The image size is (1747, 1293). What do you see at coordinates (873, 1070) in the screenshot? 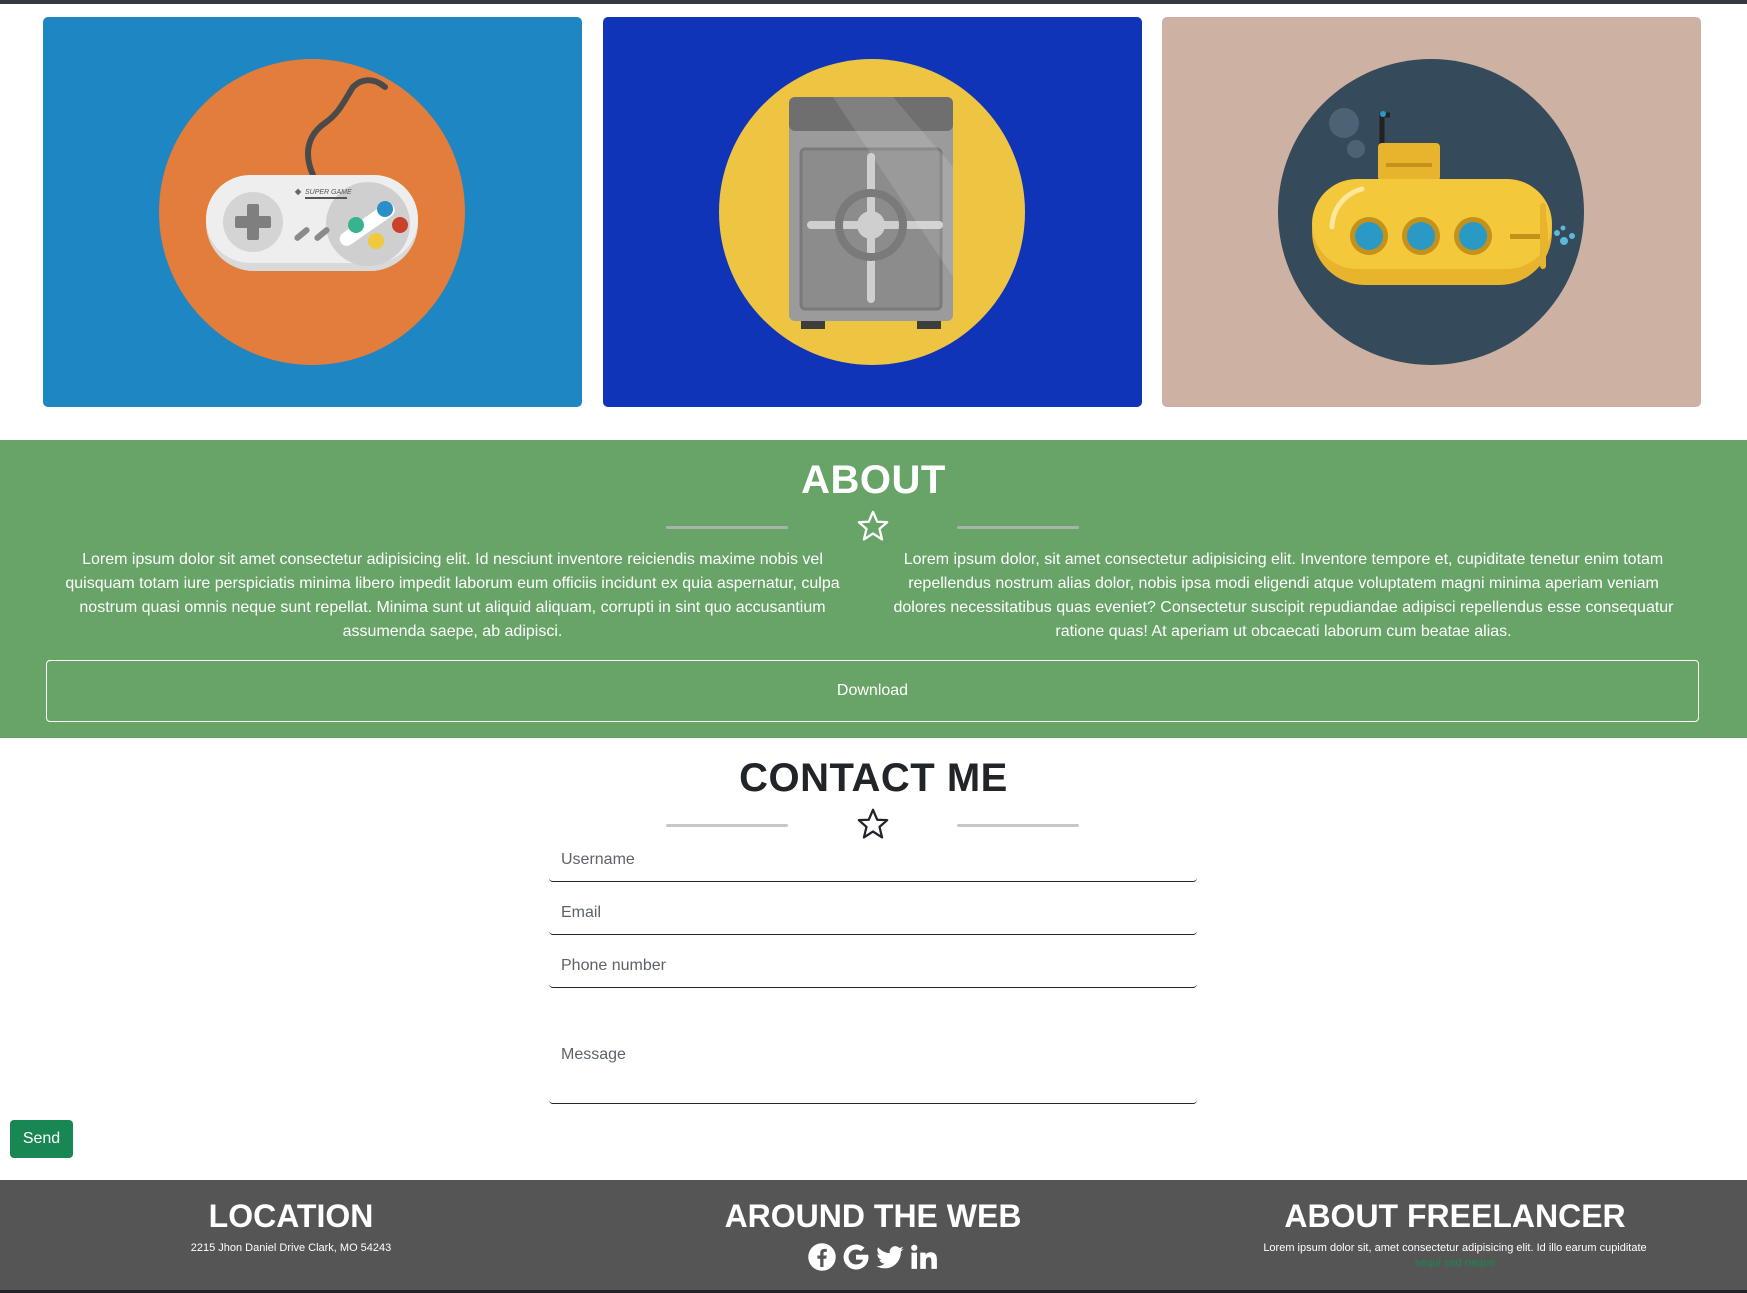
I see `message-textarea` at bounding box center [873, 1070].